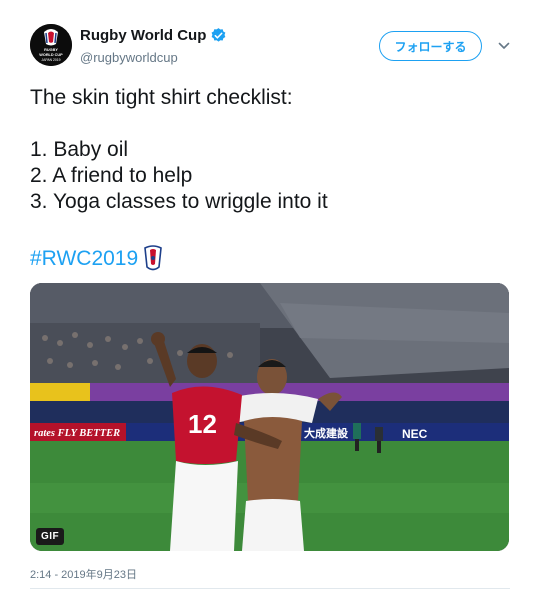 The image size is (540, 591). I want to click on left-board-text: rates FLY BETTER, so click(77, 433).